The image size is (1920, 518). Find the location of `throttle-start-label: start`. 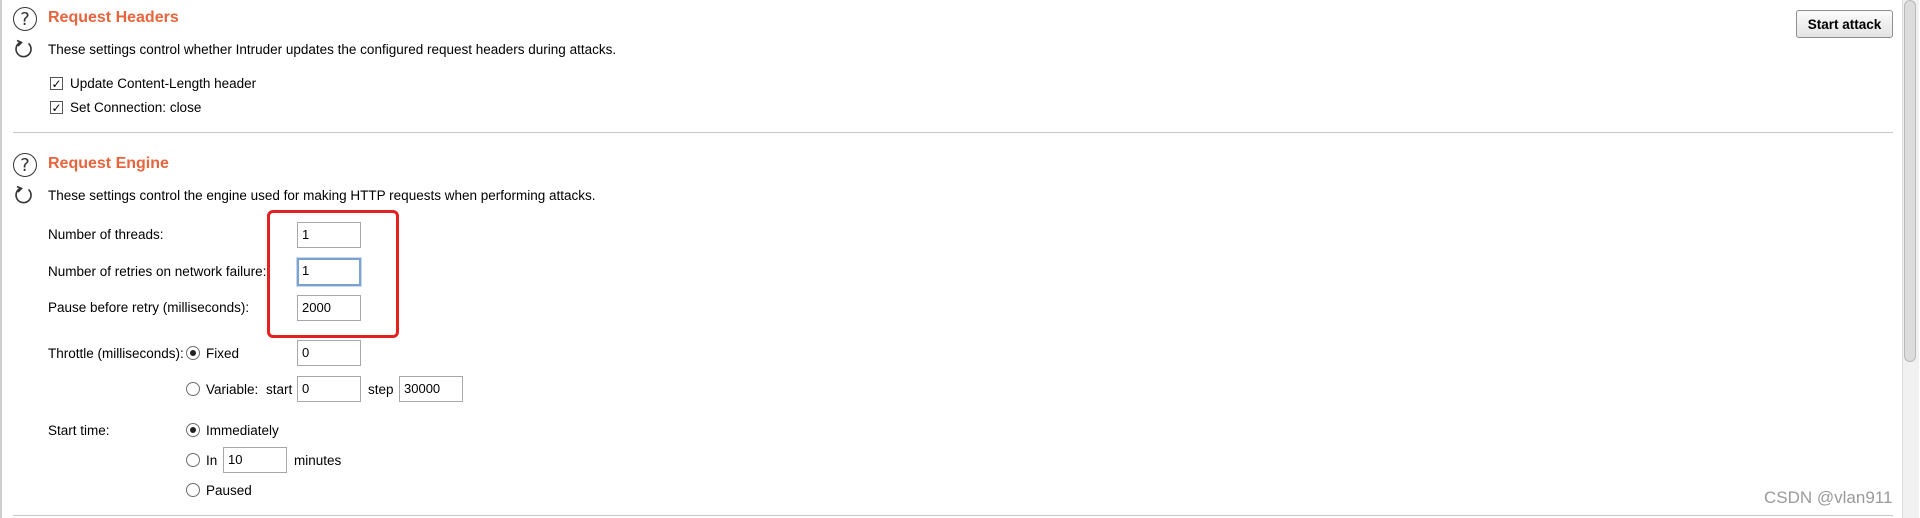

throttle-start-label: start is located at coordinates (279, 389).